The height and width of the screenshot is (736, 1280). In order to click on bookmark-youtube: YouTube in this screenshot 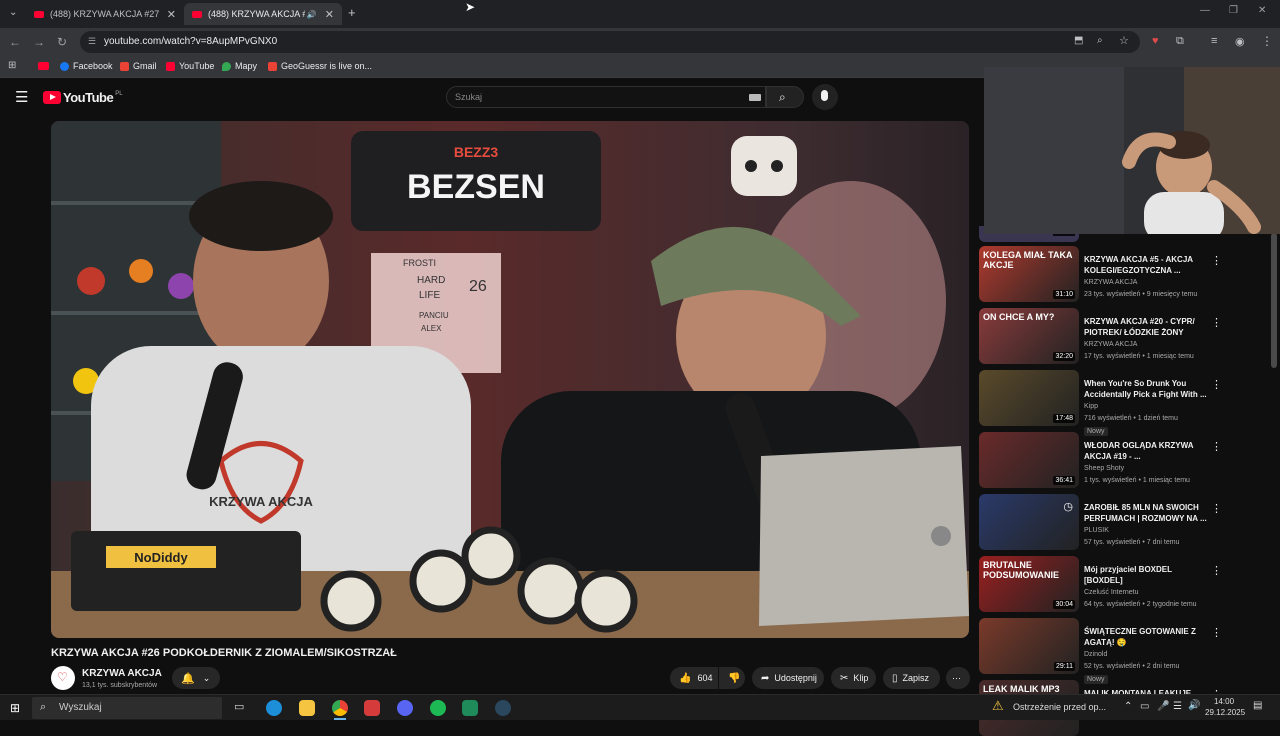, I will do `click(190, 66)`.